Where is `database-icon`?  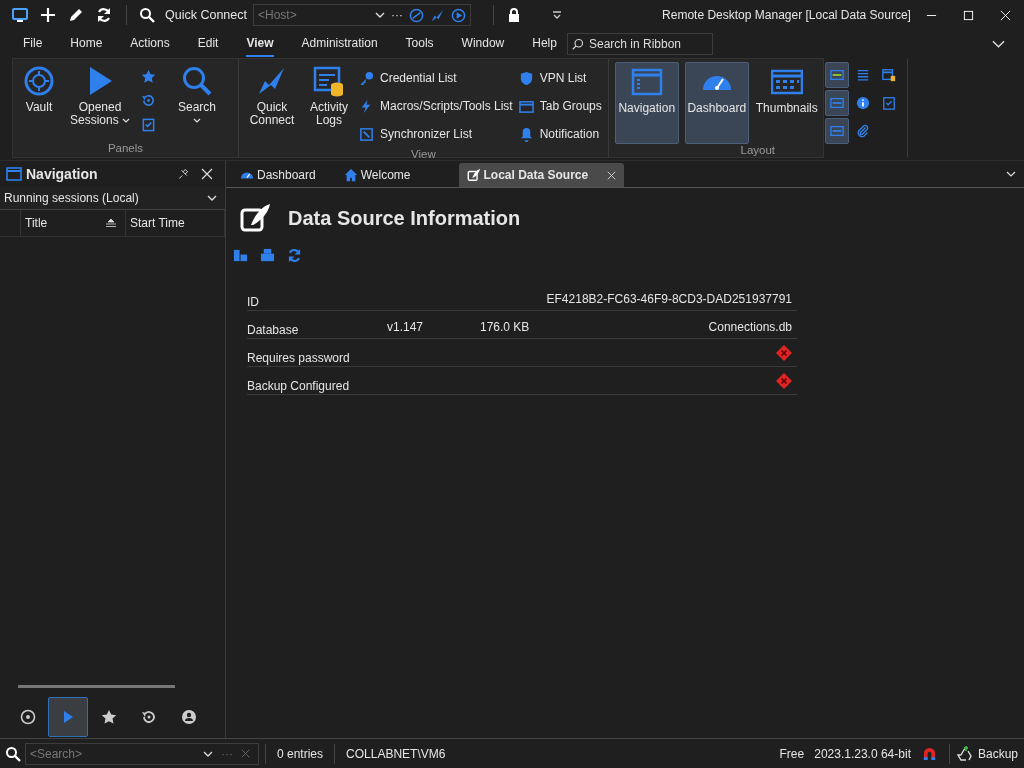
database-icon is located at coordinates (240, 255).